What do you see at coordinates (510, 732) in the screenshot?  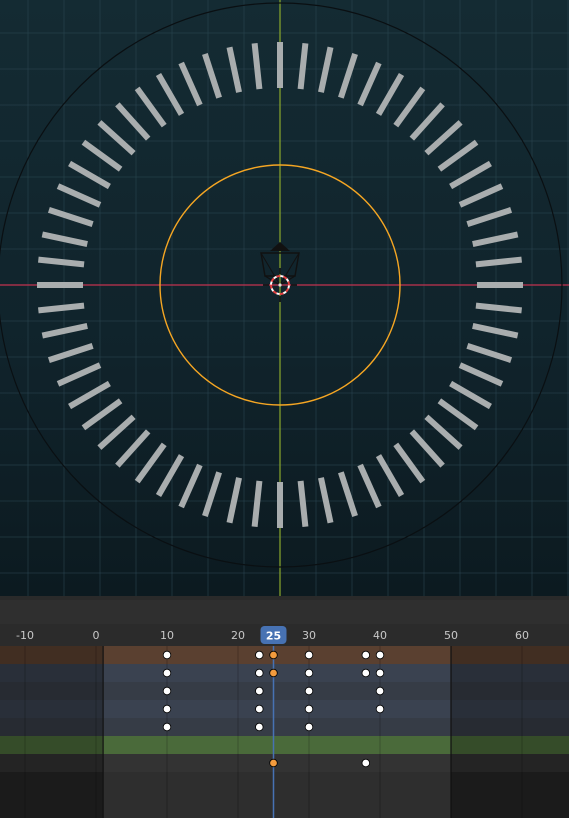 I see `out-of-range-right` at bounding box center [510, 732].